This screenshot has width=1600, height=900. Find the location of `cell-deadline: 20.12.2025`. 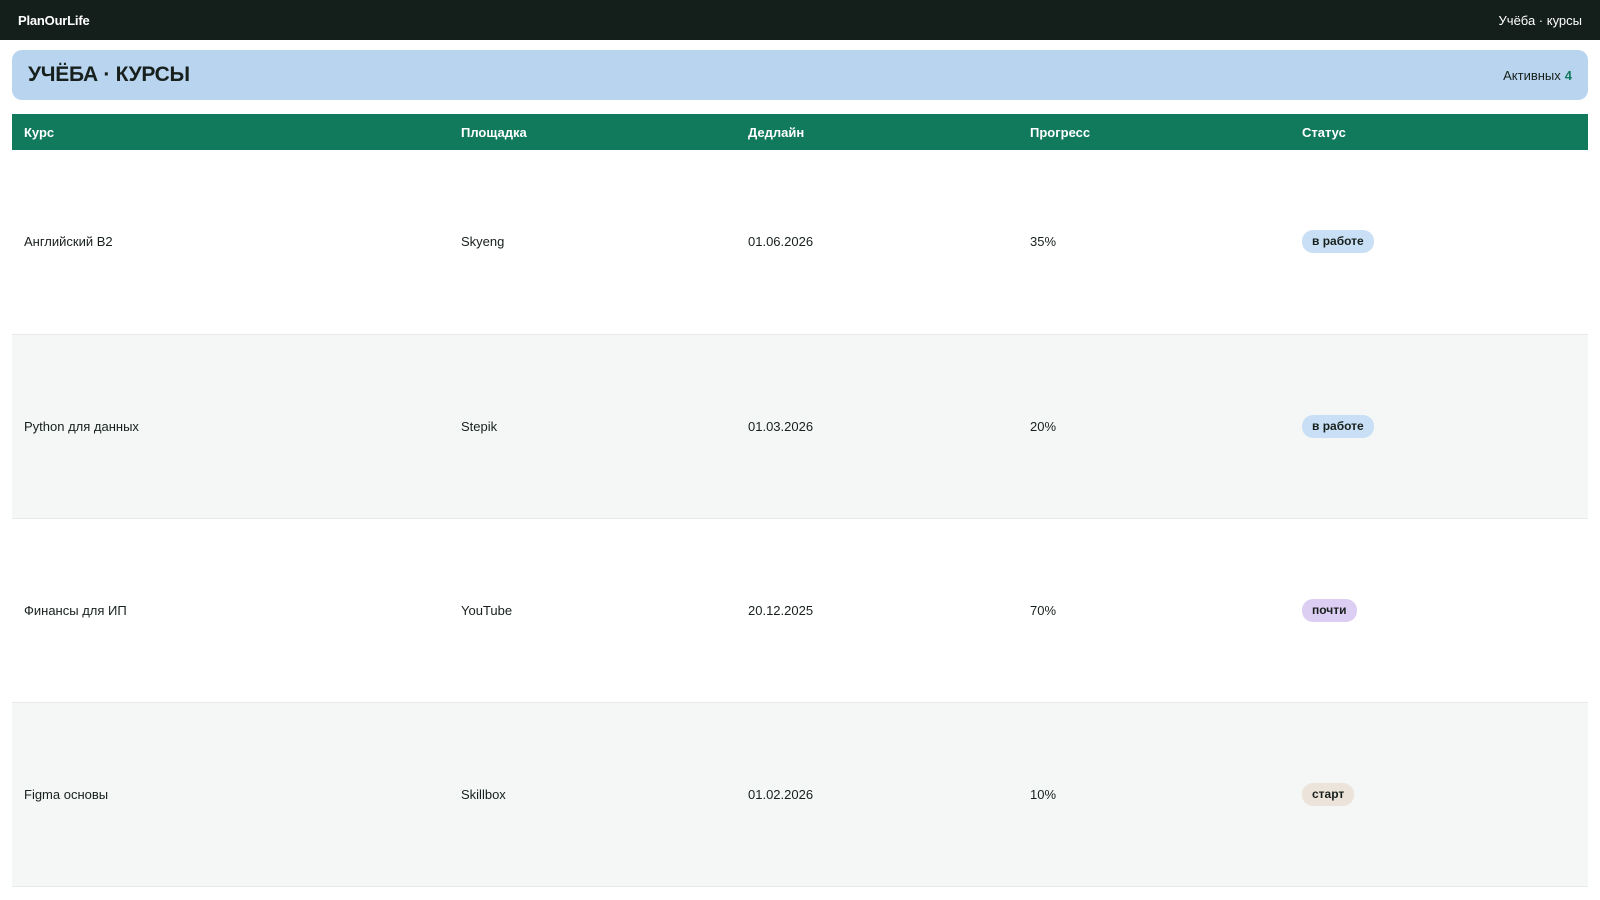

cell-deadline: 20.12.2025 is located at coordinates (781, 610).